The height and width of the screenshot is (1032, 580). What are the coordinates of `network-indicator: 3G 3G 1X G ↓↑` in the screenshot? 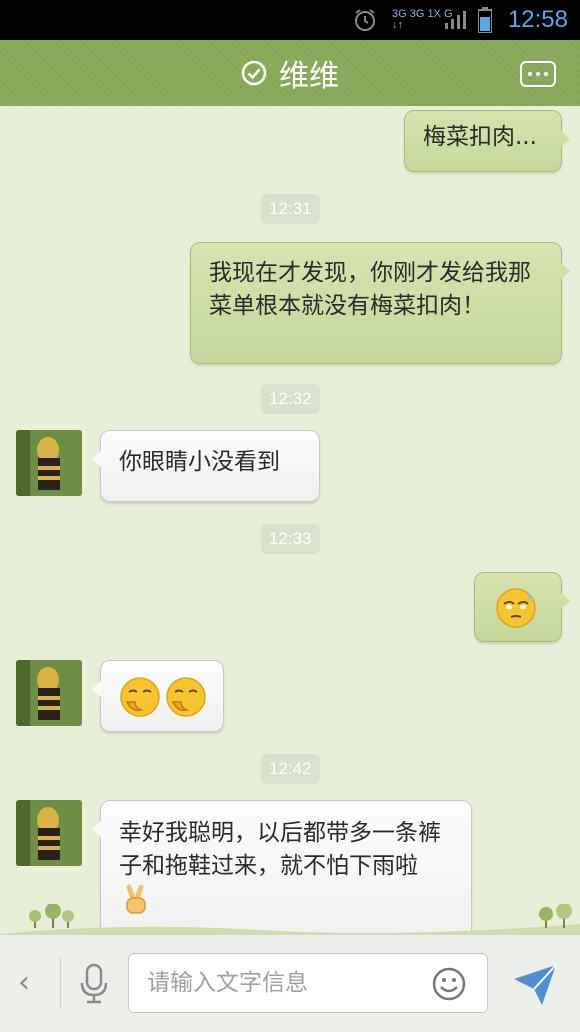 It's located at (422, 20).